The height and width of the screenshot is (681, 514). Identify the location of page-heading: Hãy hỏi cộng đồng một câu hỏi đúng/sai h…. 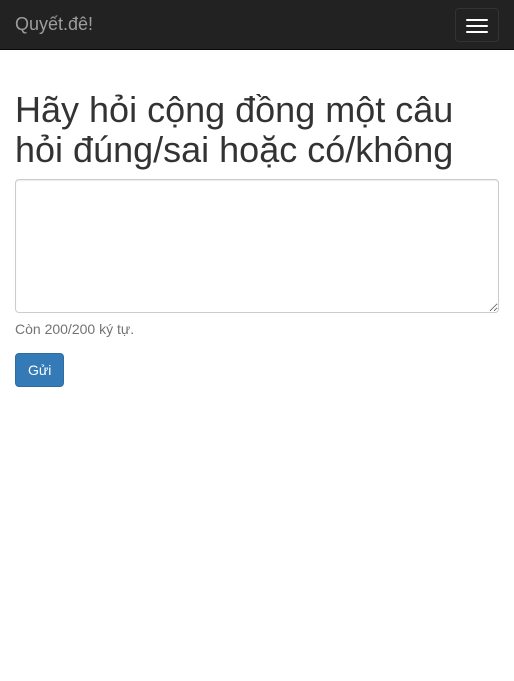
(234, 129).